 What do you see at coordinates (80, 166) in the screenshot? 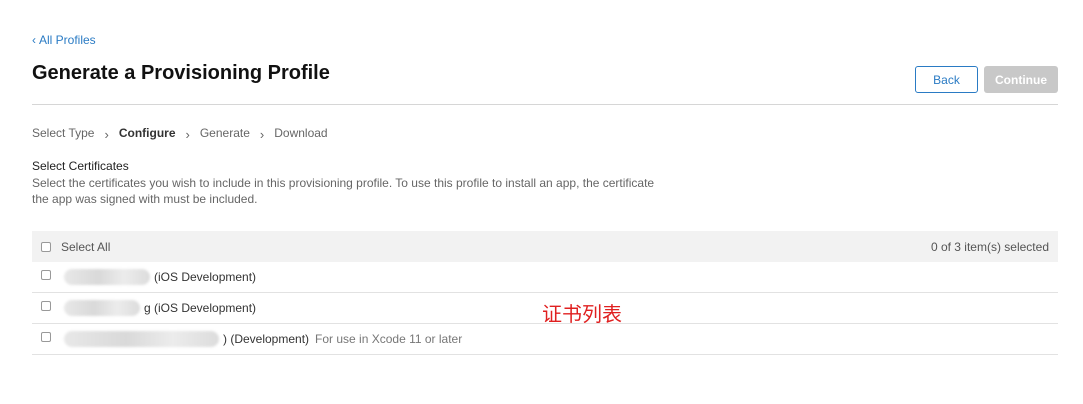
I see `section-title: Select Certificates` at bounding box center [80, 166].